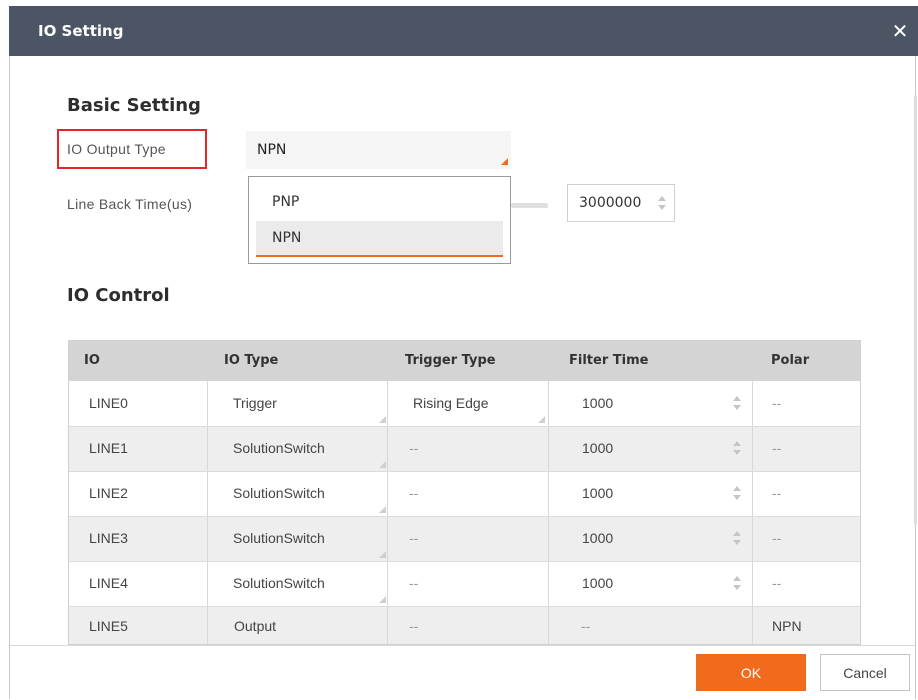 The width and height of the screenshot is (918, 700). Describe the element at coordinates (609, 360) in the screenshot. I see `column-header-filter-time: Filter Time` at that location.